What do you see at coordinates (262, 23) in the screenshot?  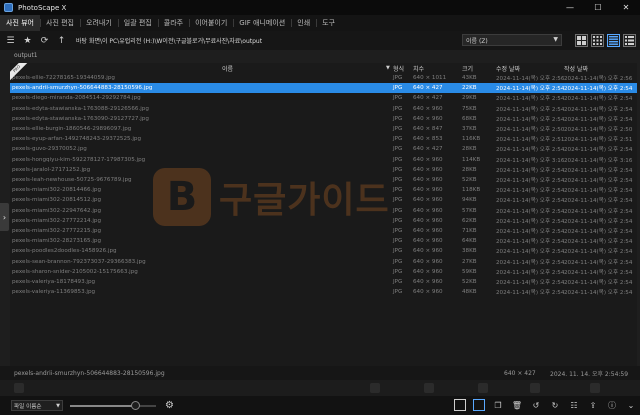 I see `tab-6: GIF 애니메이션` at bounding box center [262, 23].